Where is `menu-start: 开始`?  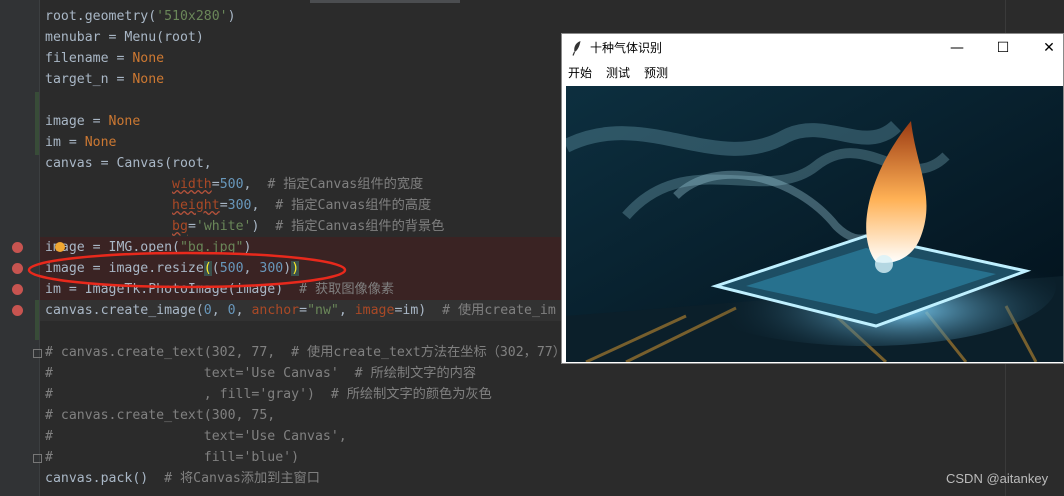 menu-start: 开始 is located at coordinates (580, 73).